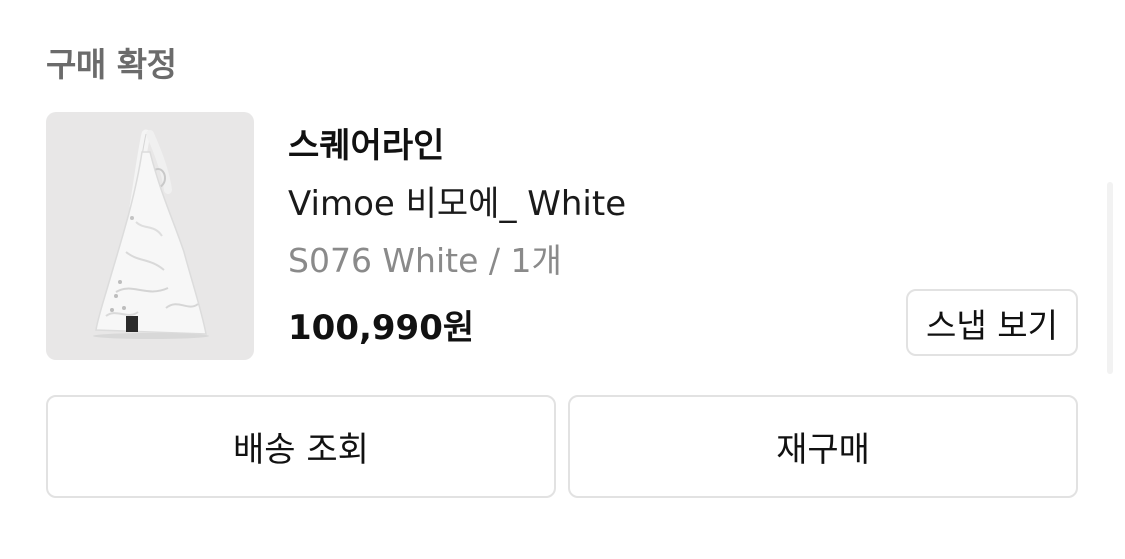 The height and width of the screenshot is (559, 1125). Describe the element at coordinates (366, 142) in the screenshot. I see `product-brand: 스퀘어라인` at that location.